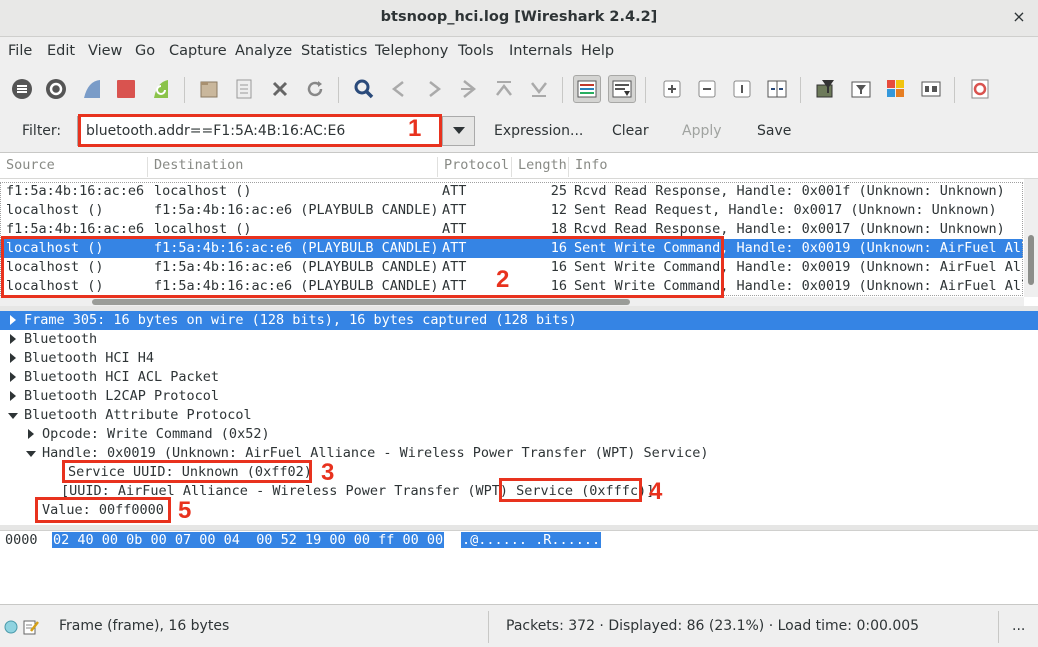 Image resolution: width=1038 pixels, height=647 pixels. What do you see at coordinates (519, 377) in the screenshot?
I see `tree-item-hci-acl: Bluetooth HCI ACL Packet` at bounding box center [519, 377].